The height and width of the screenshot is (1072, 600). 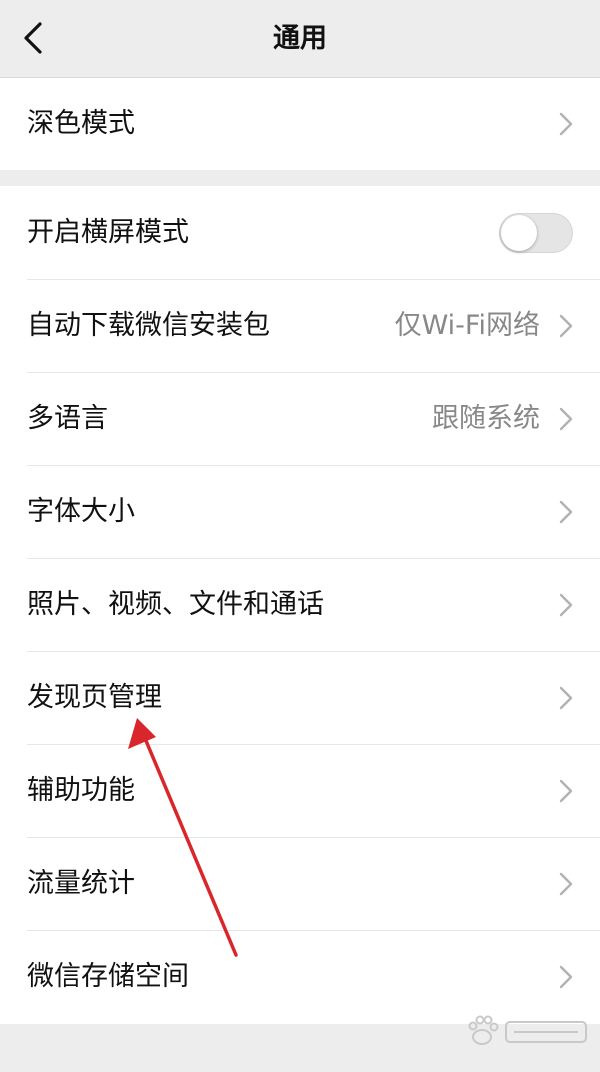 What do you see at coordinates (300, 232) in the screenshot?
I see `row-landscape-mode: 开启横屏模式` at bounding box center [300, 232].